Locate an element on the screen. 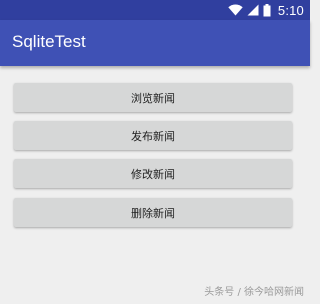  battery-icon is located at coordinates (267, 10).